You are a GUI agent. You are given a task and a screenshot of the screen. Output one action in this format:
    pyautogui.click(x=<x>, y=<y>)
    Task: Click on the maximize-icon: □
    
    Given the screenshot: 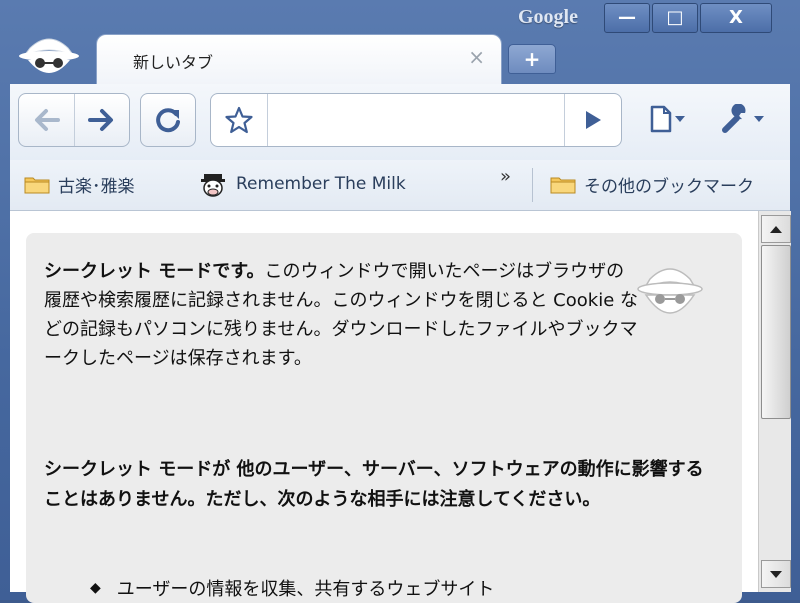 What is the action you would take?
    pyautogui.click(x=675, y=17)
    